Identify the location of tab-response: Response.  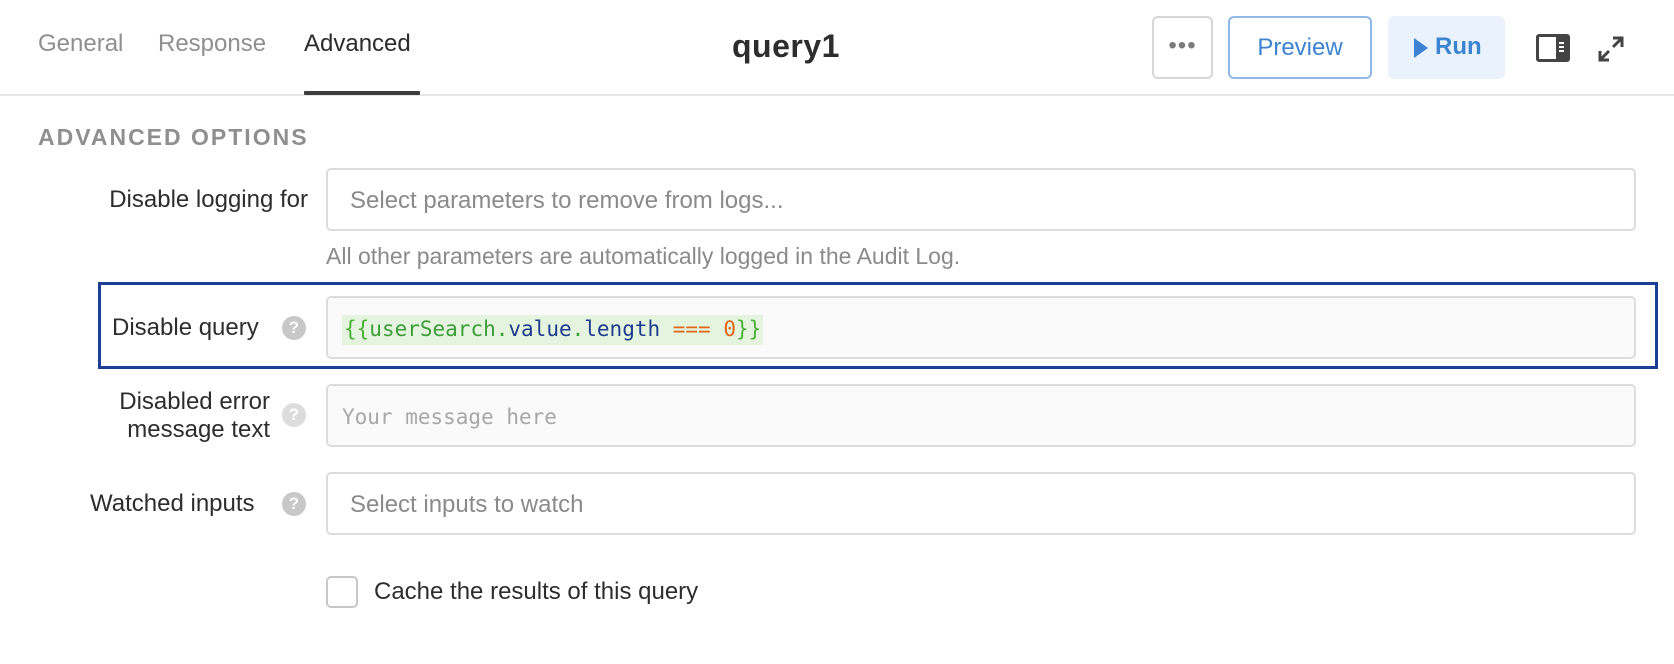
(212, 44).